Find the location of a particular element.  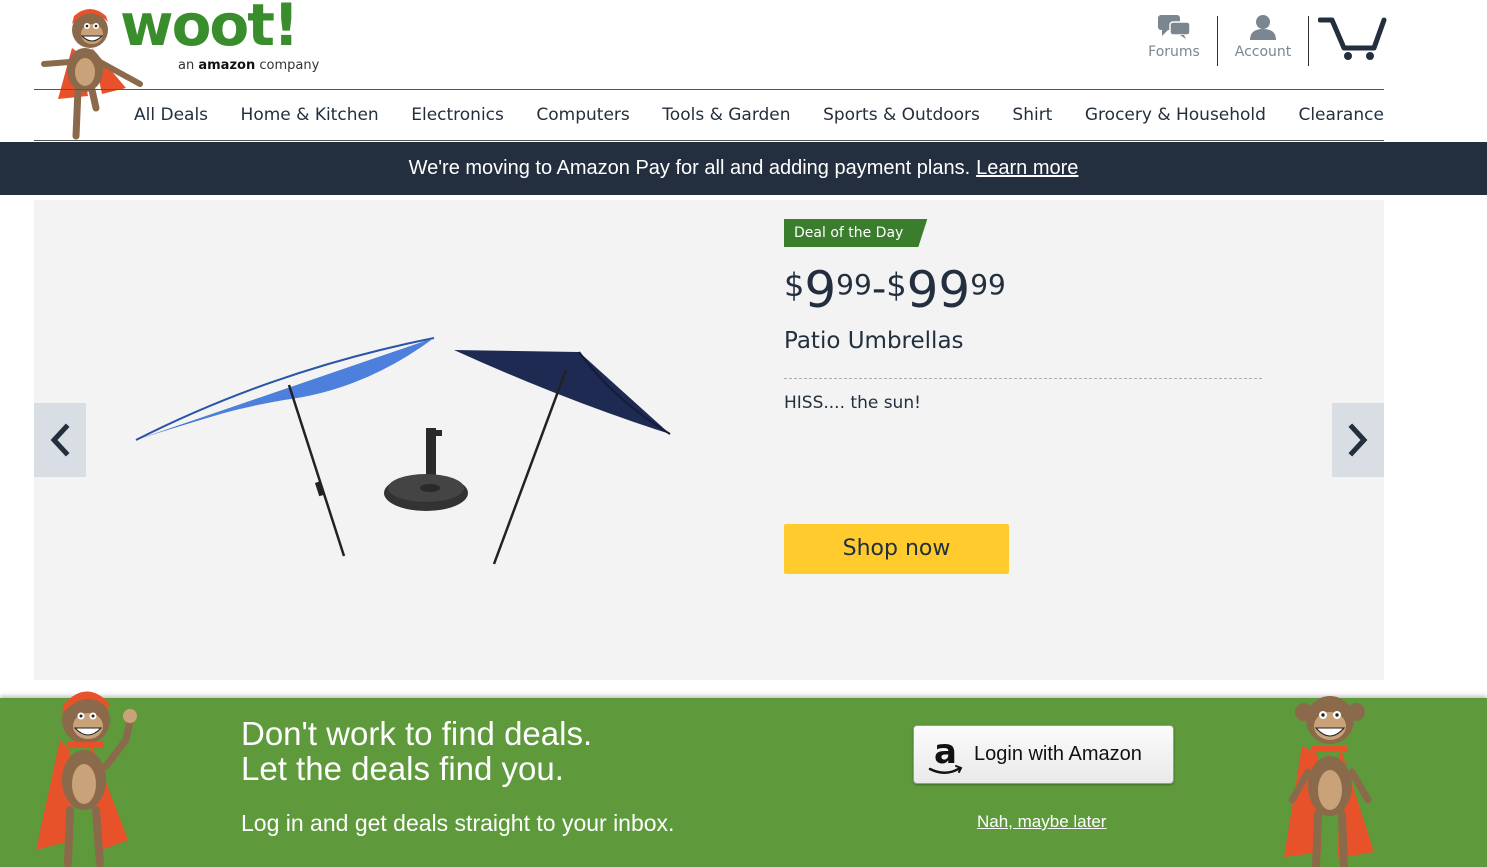

price-low-currency: $ is located at coordinates (794, 285).